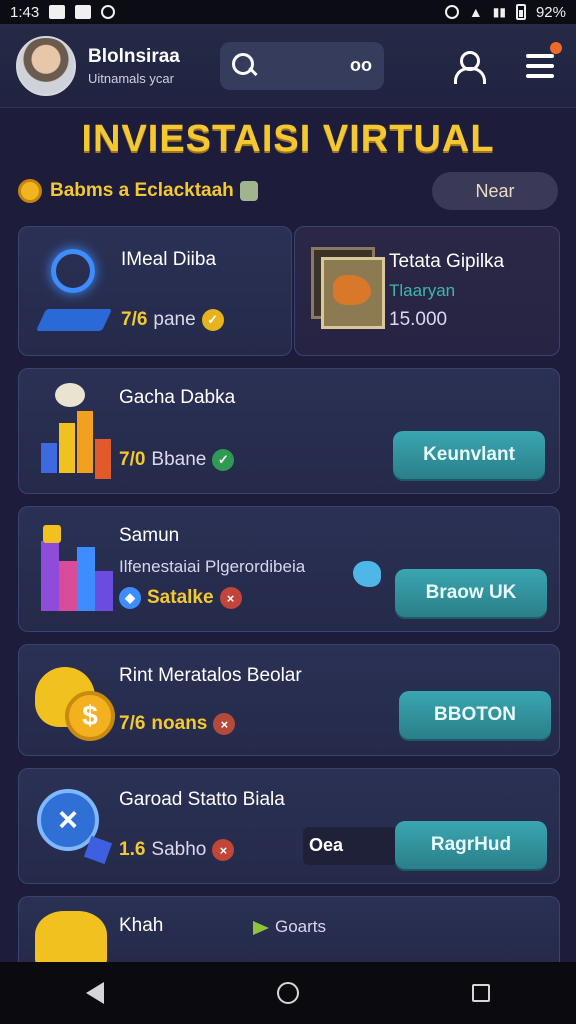 This screenshot has width=576, height=1024. I want to click on map-frame-icon, so click(348, 288).